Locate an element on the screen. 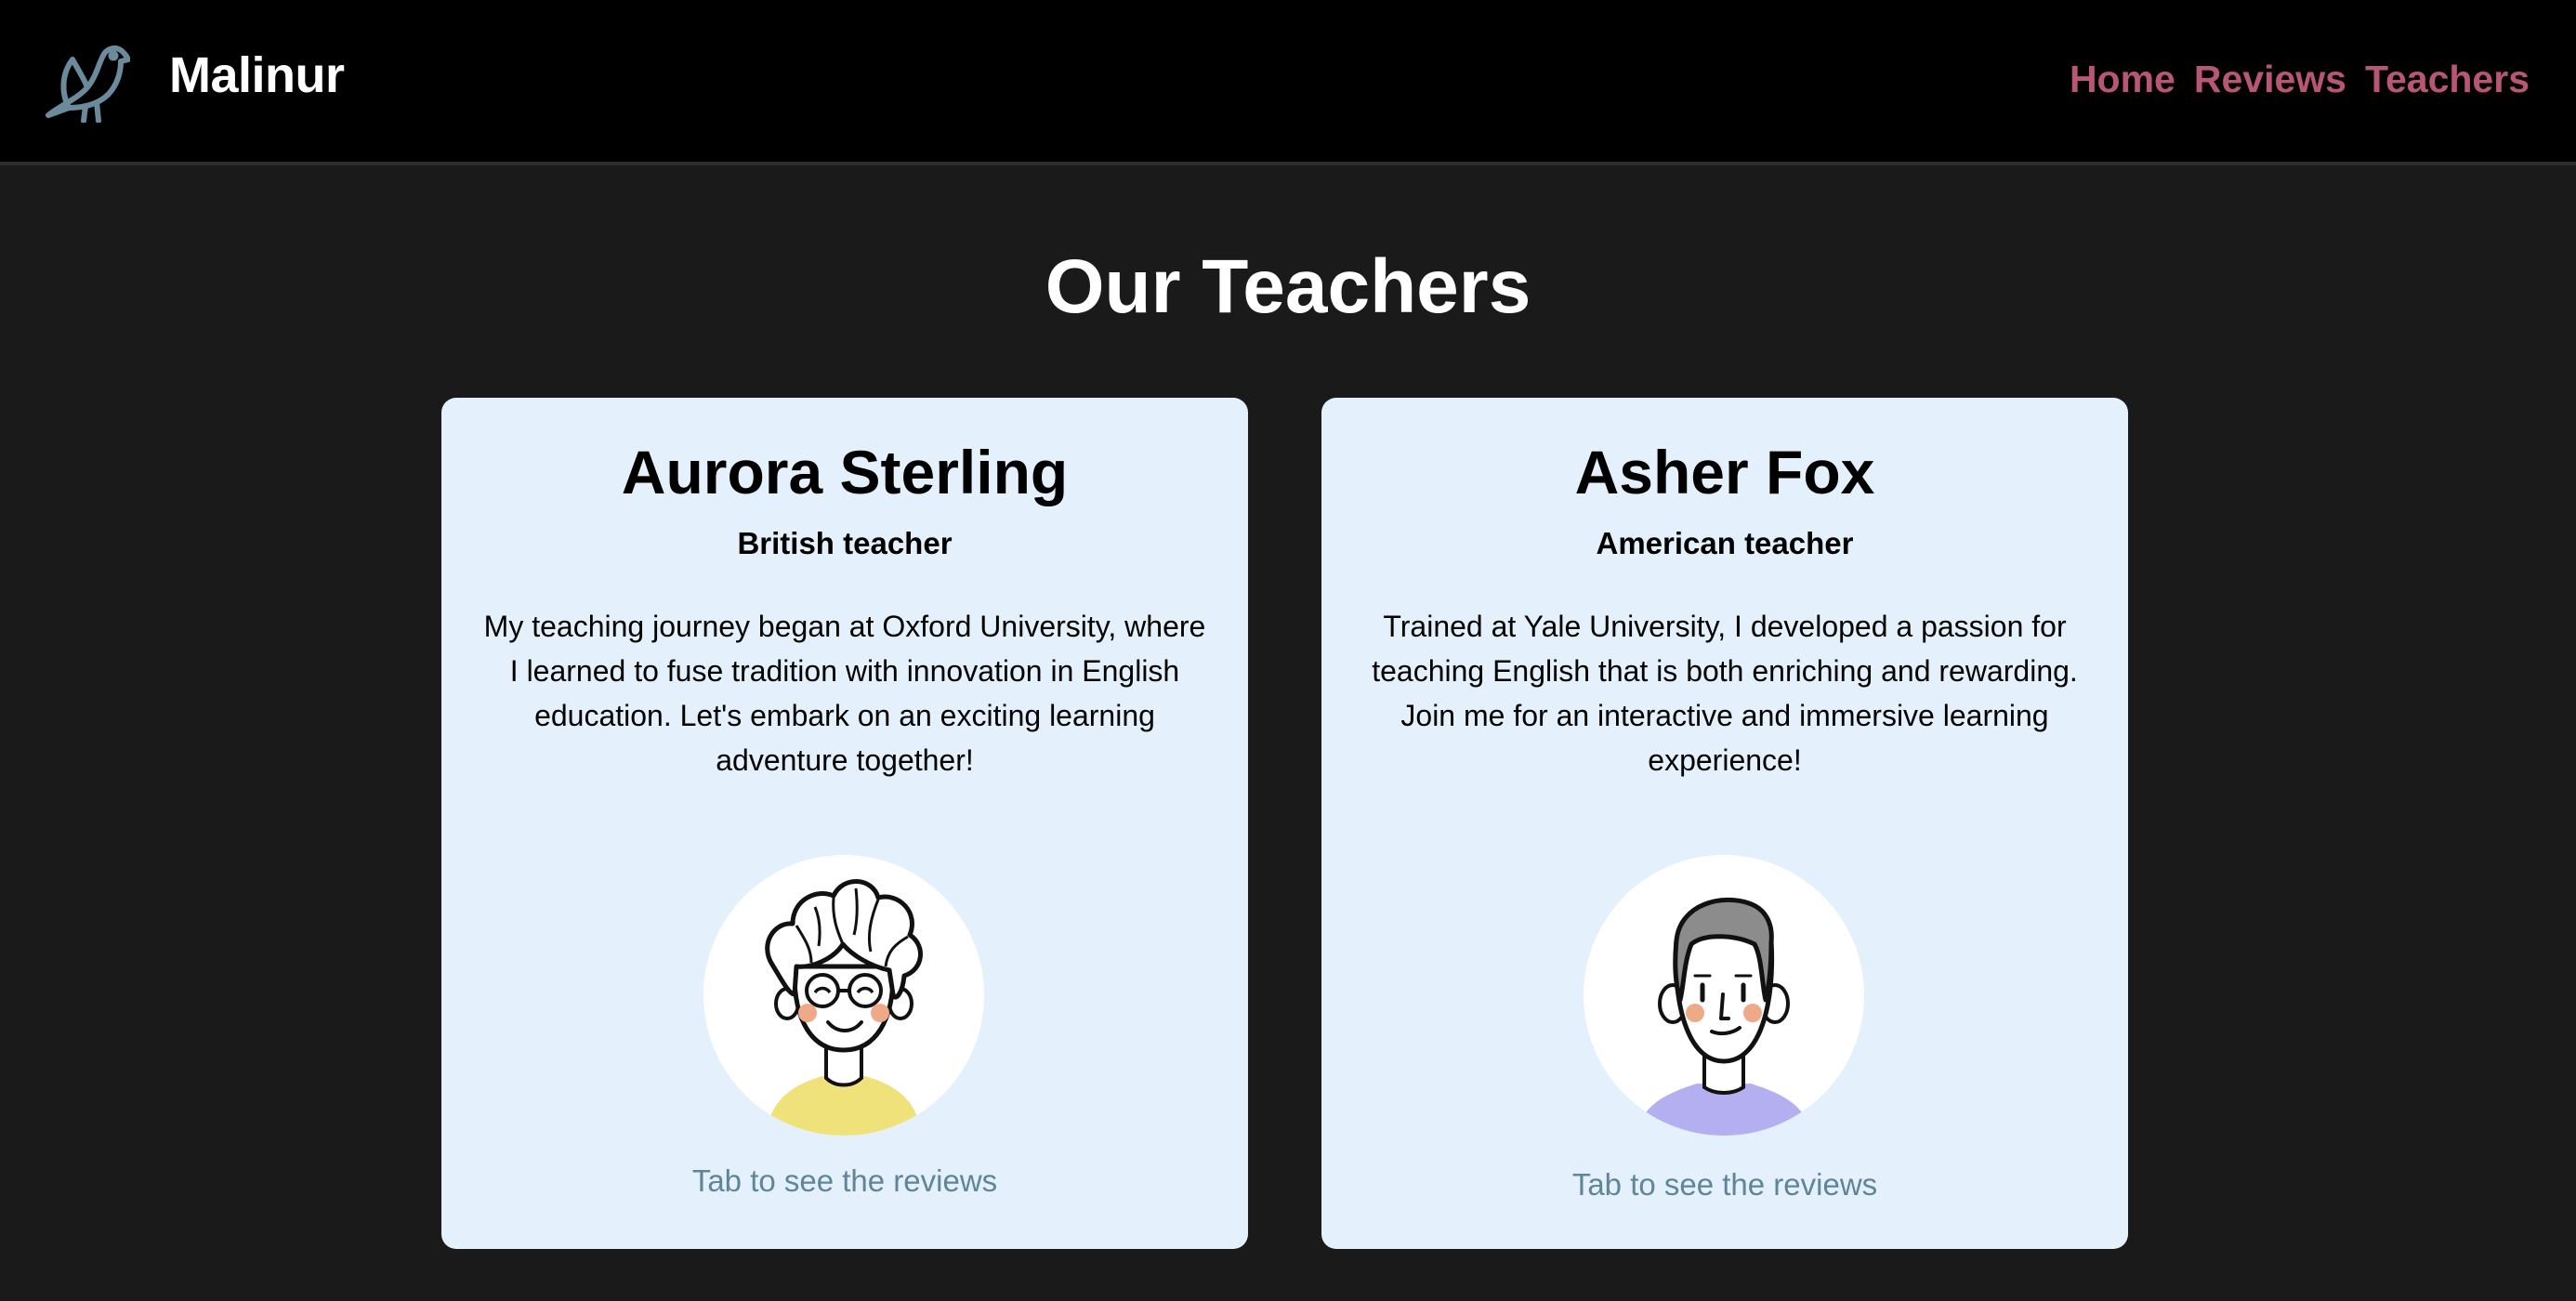 The width and height of the screenshot is (2576, 1301). main-nav: Home Reviews Teachers is located at coordinates (2300, 79).